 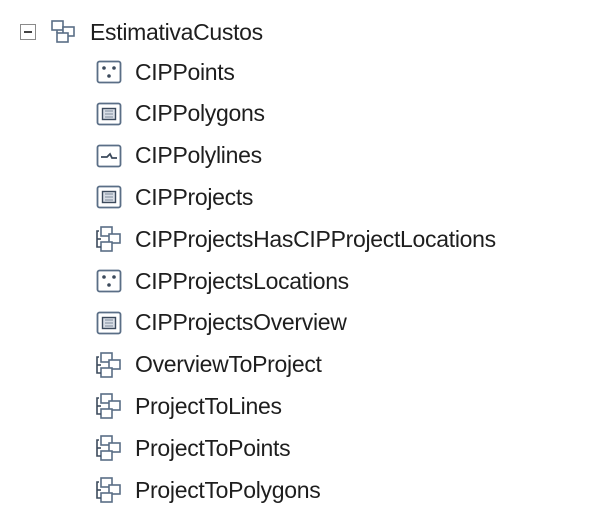 I want to click on tree-item-label: CIPPolylines, so click(x=198, y=155).